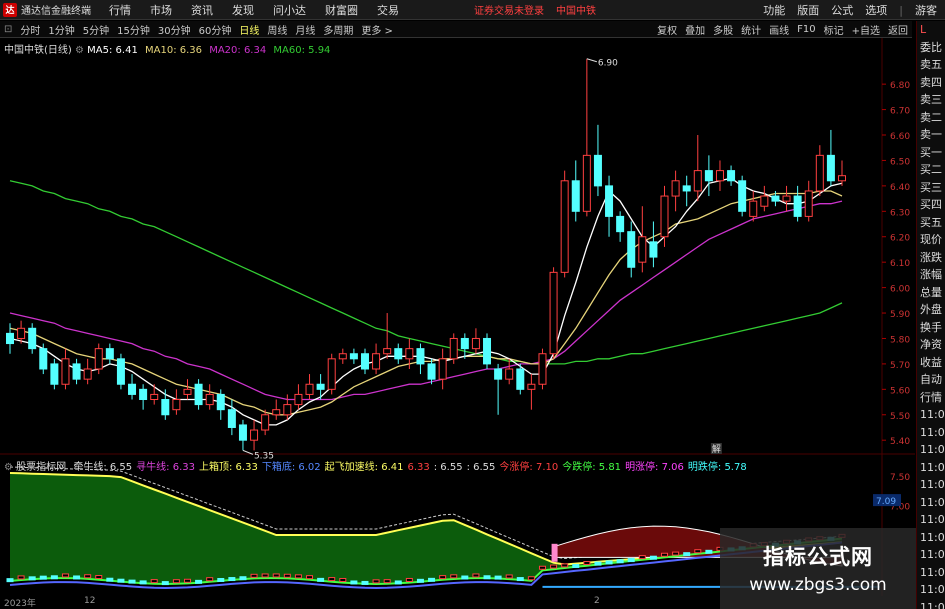  What do you see at coordinates (931, 223) in the screenshot?
I see `sidebar-item-10: 买五` at bounding box center [931, 223].